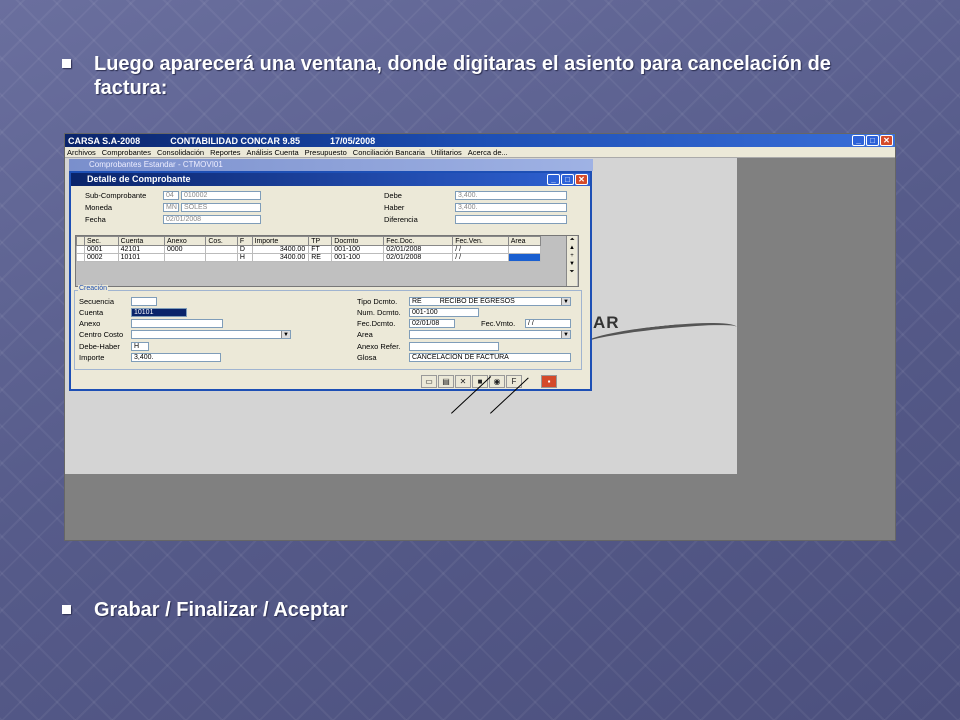 This screenshot has height=720, width=960. I want to click on grid-scrollbar: ⏶ ▲ + ▼ ⏷, so click(571, 261).